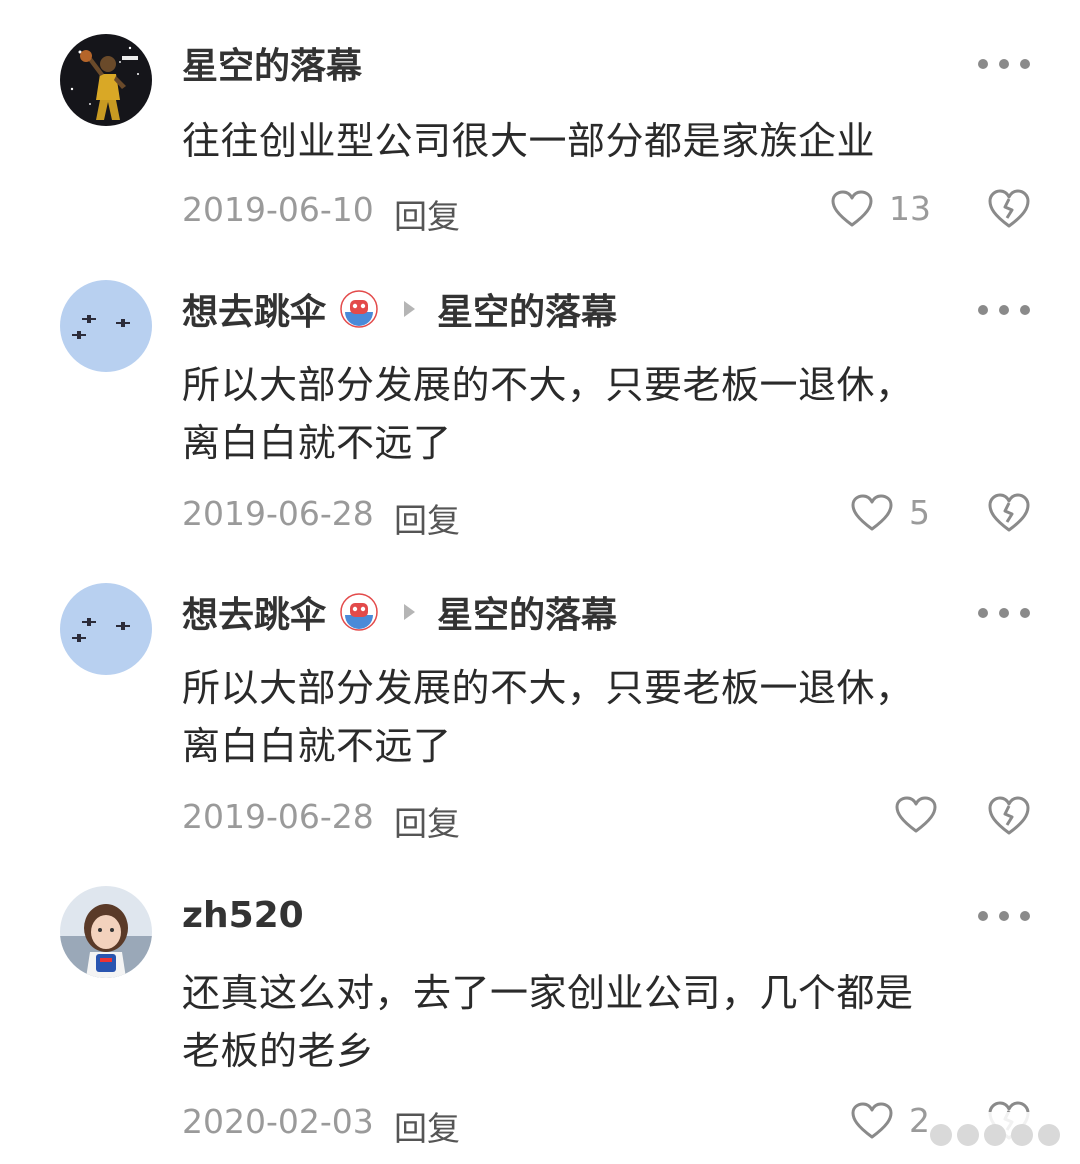 This screenshot has height=1164, width=1080. What do you see at coordinates (1002, 1135) in the screenshot?
I see `watermark` at bounding box center [1002, 1135].